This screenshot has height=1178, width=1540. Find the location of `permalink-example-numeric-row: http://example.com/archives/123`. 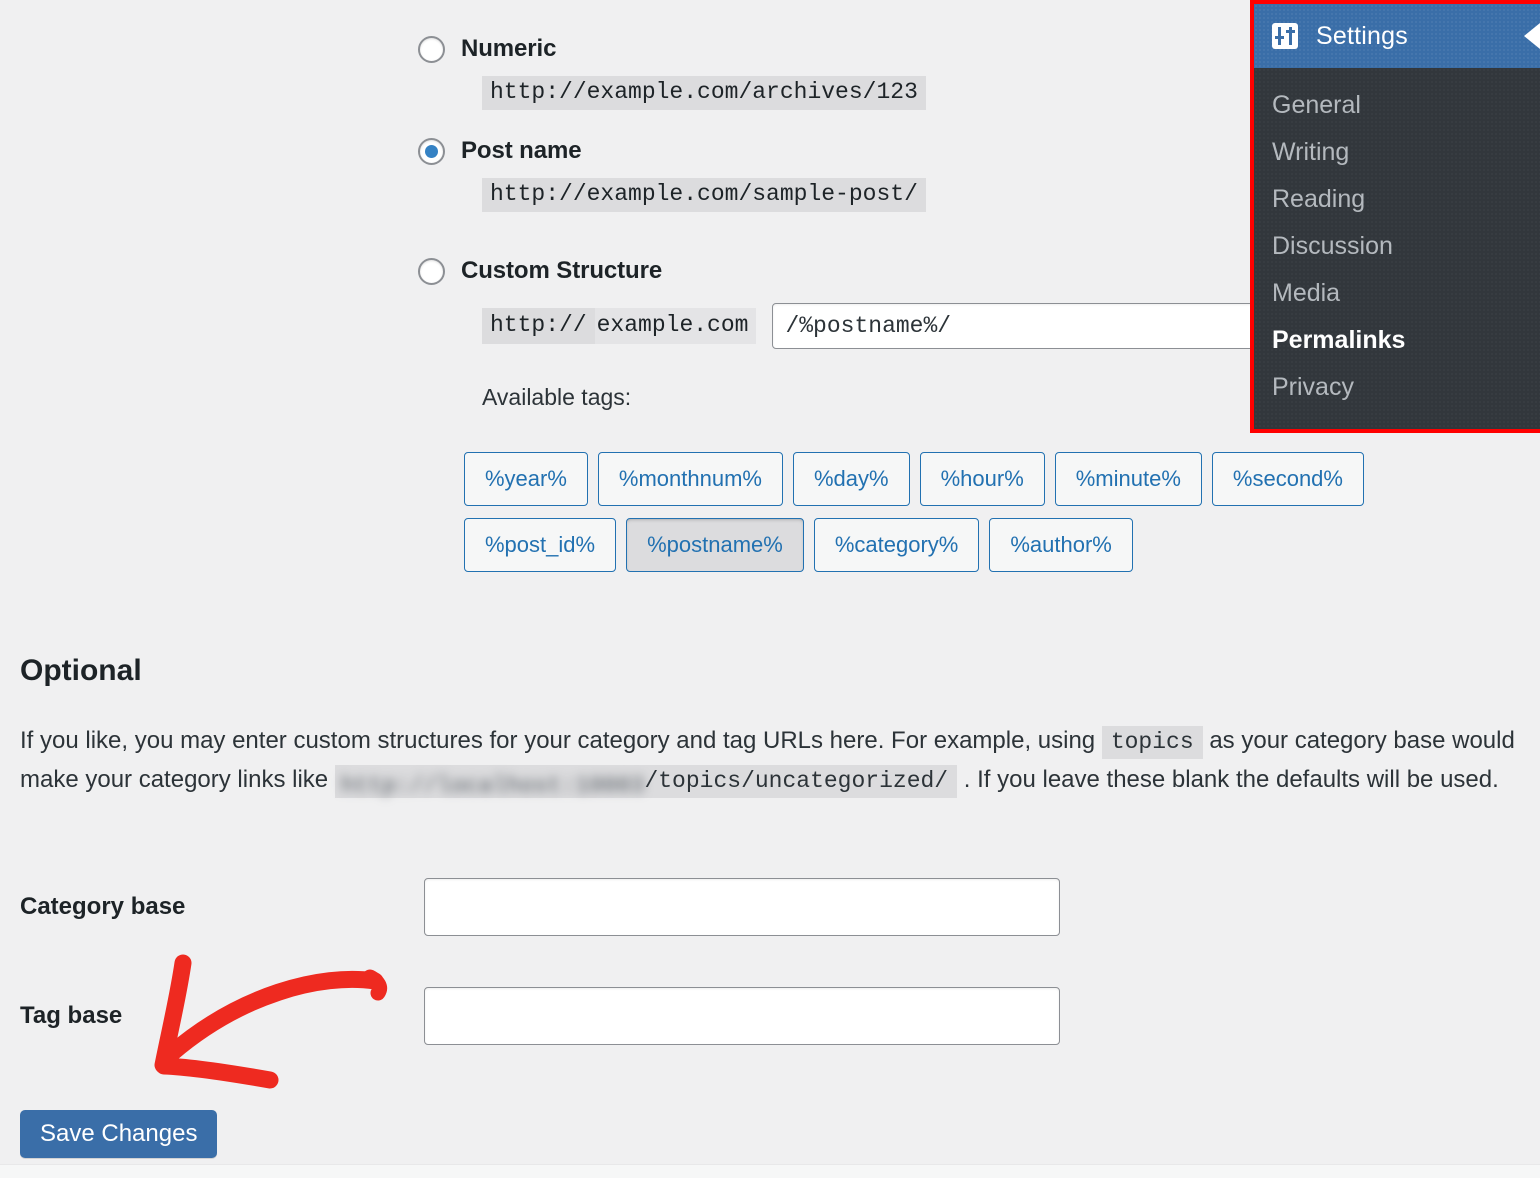

permalink-example-numeric-row: http://example.com/archives/123 is located at coordinates (868, 100).